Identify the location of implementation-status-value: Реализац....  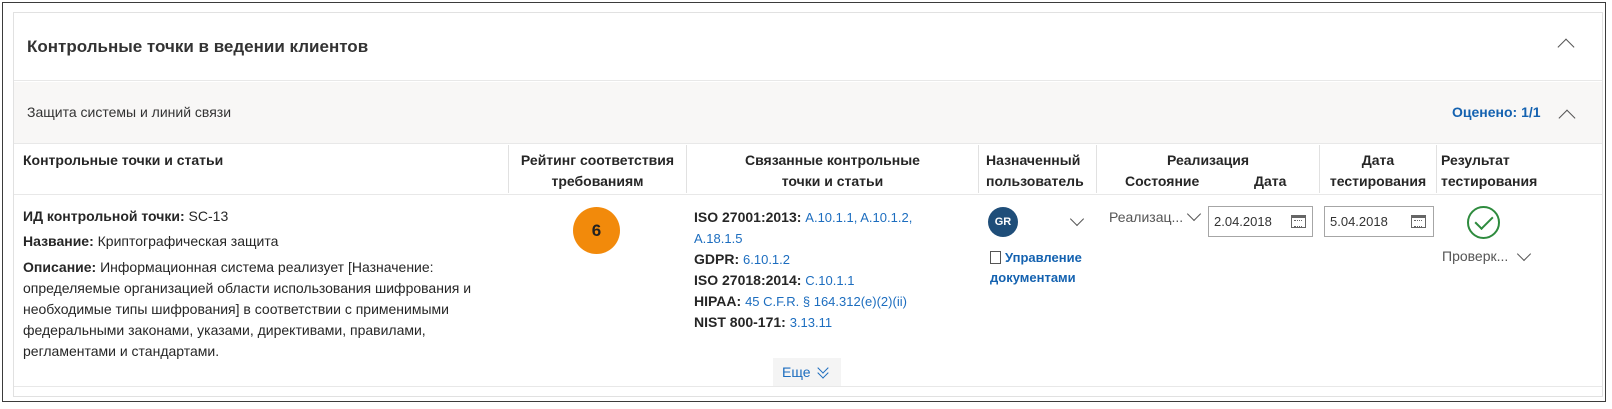
(1146, 217).